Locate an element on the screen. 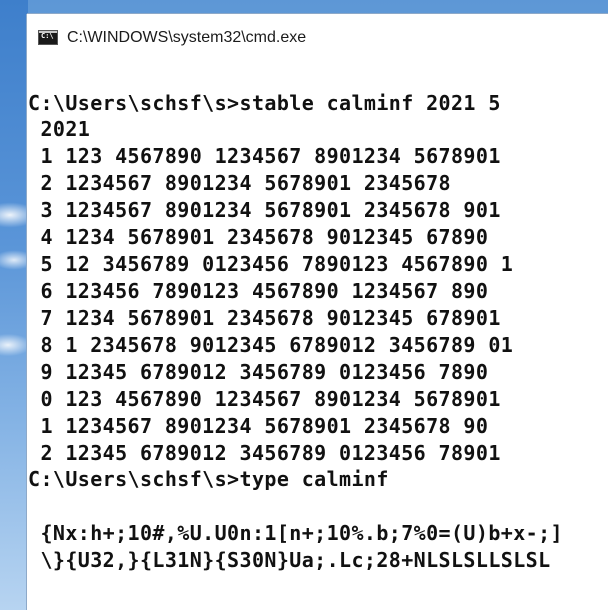  console-line: 1 1234567 8901234 5678901 2345678 90 is located at coordinates (258, 426).